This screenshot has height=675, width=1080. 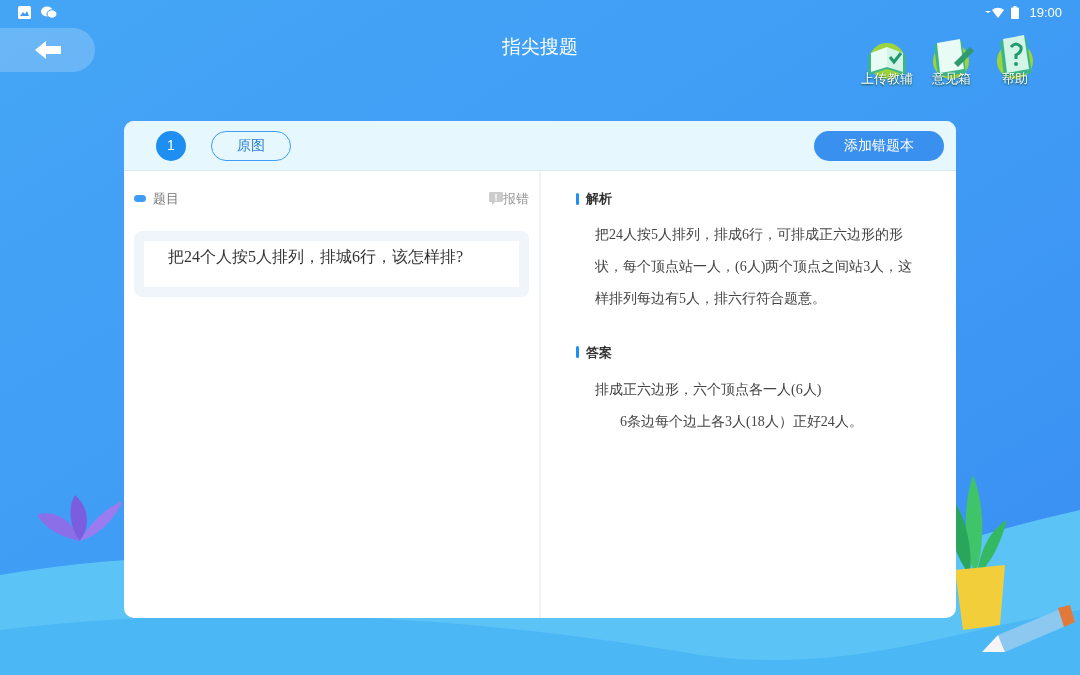 I want to click on status-time: 19:00, so click(x=1045, y=12).